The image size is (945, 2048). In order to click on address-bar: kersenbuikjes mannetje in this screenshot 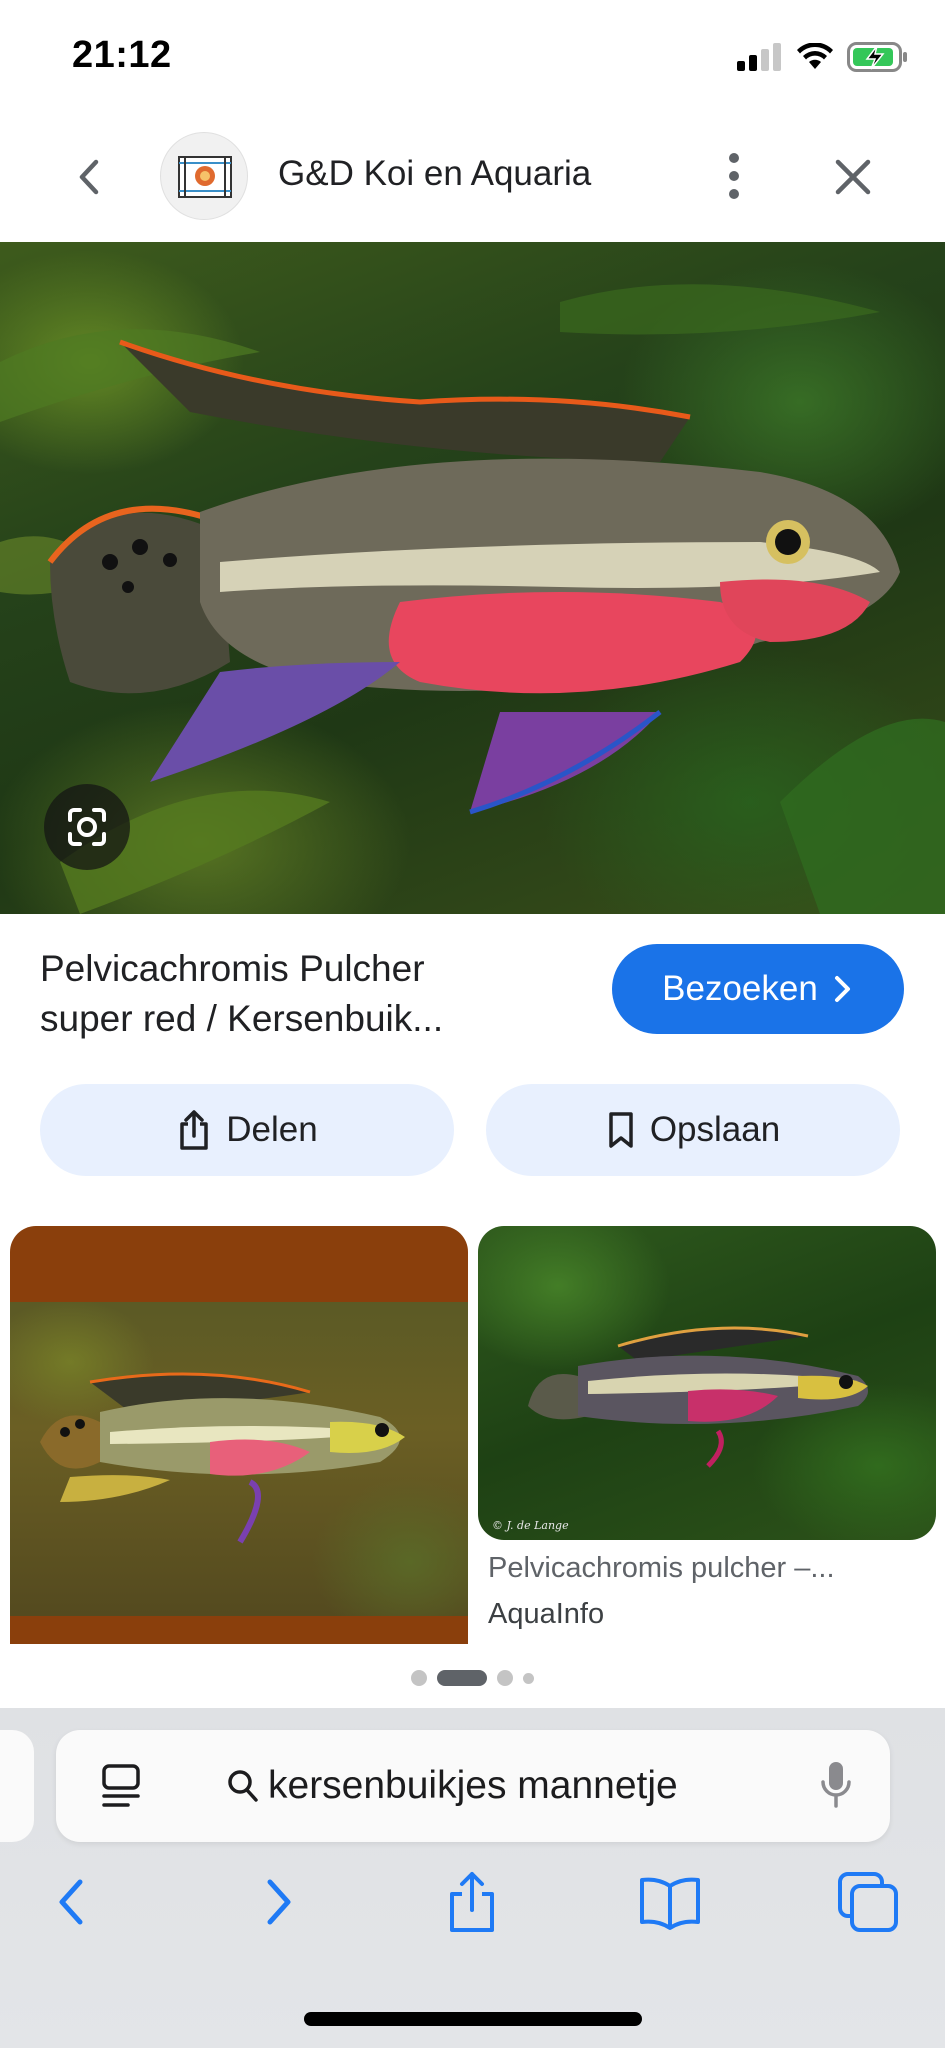, I will do `click(473, 1786)`.